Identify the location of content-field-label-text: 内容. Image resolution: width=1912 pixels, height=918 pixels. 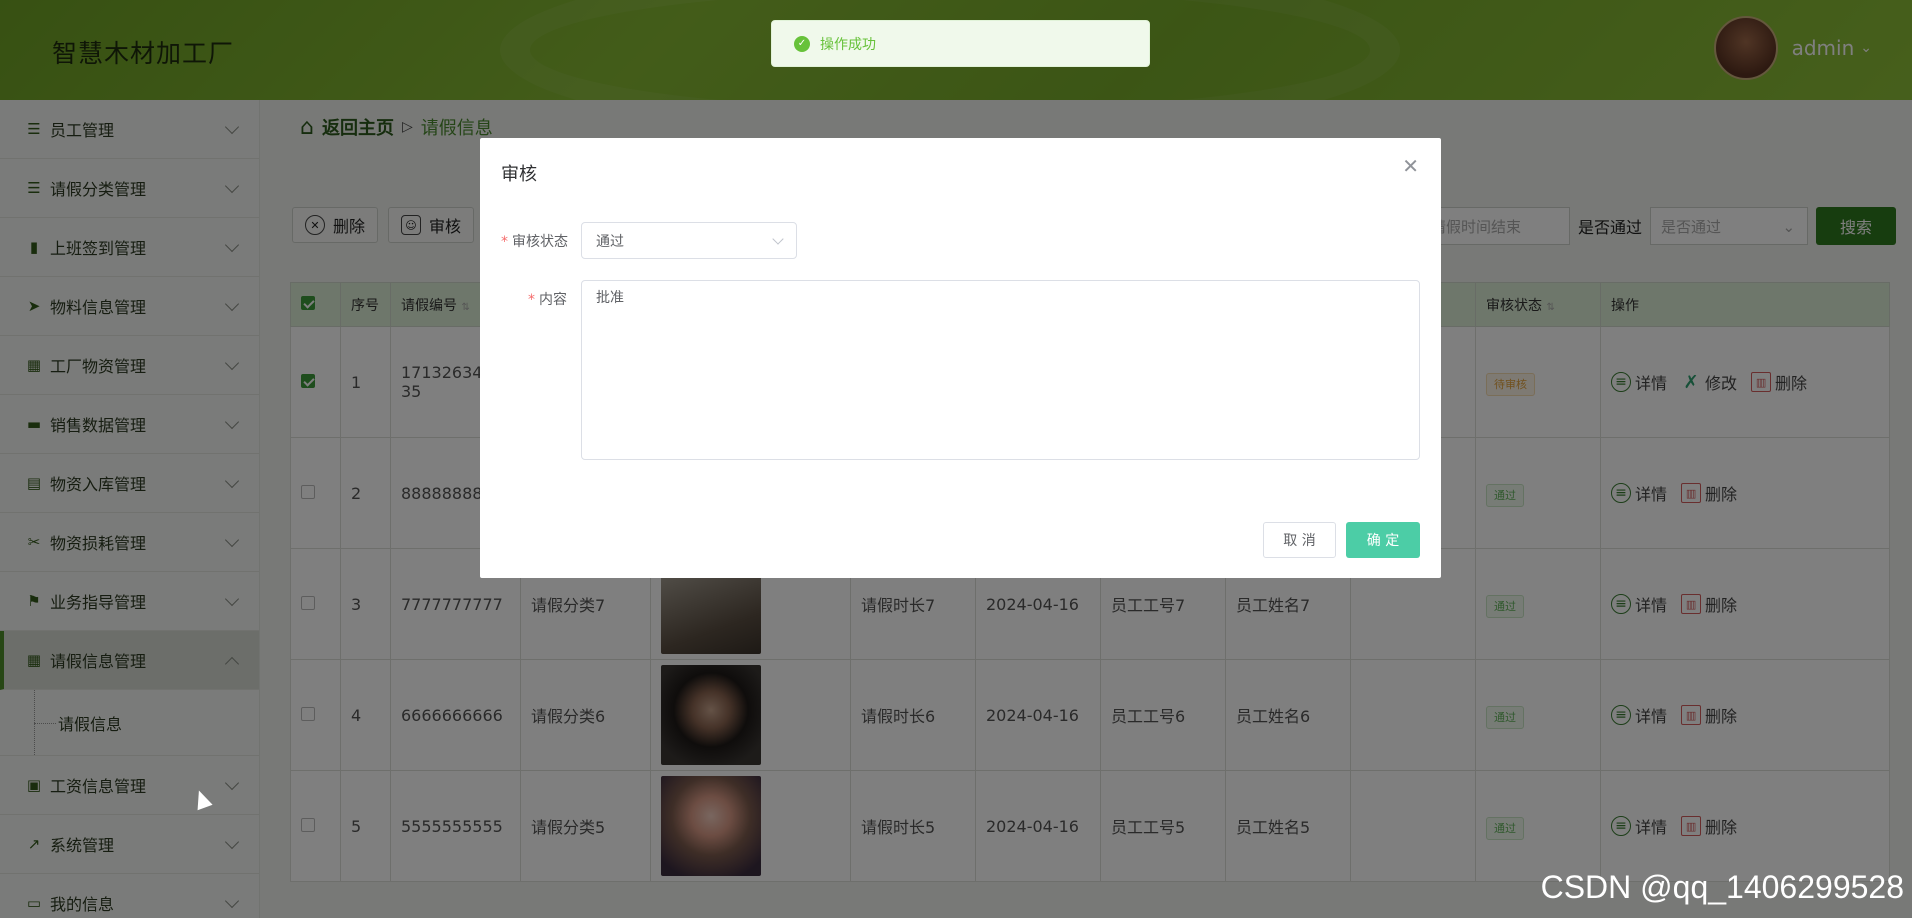
(553, 300).